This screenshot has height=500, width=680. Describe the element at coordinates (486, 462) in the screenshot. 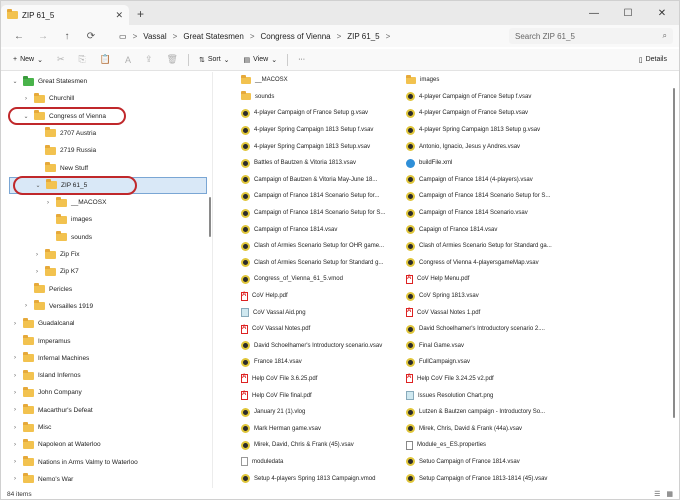

I see `file-item: Setuo Campaign of France 1814.vsav` at that location.